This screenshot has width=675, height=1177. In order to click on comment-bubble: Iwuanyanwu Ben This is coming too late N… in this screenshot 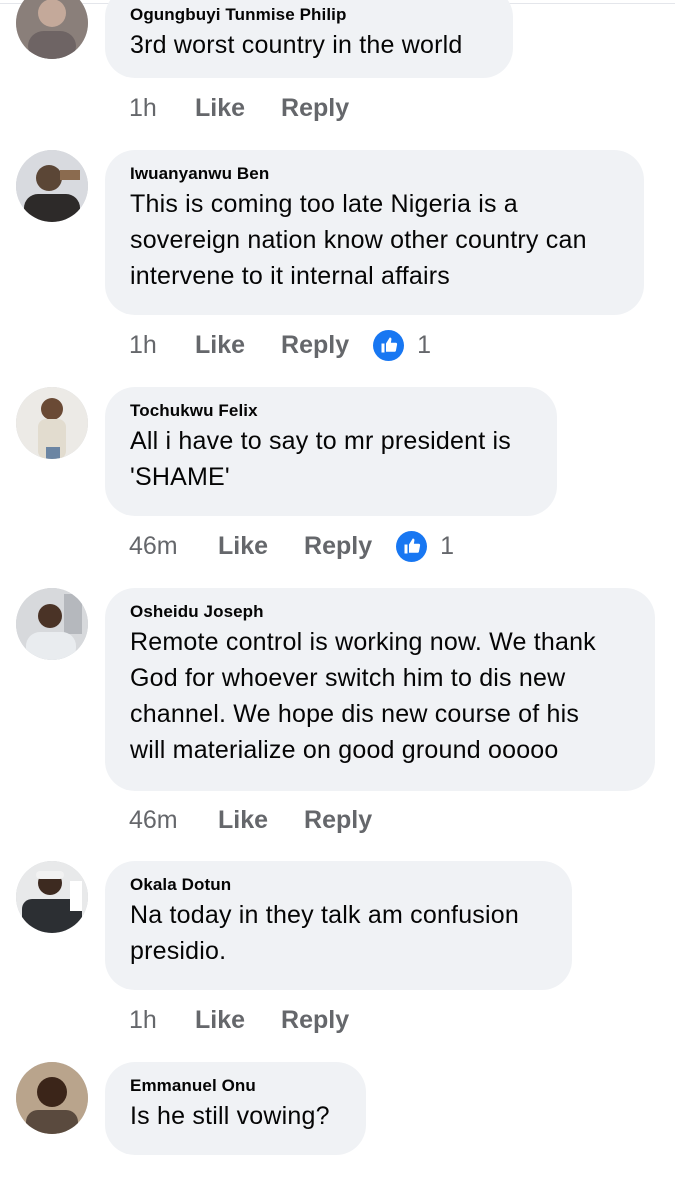, I will do `click(374, 232)`.